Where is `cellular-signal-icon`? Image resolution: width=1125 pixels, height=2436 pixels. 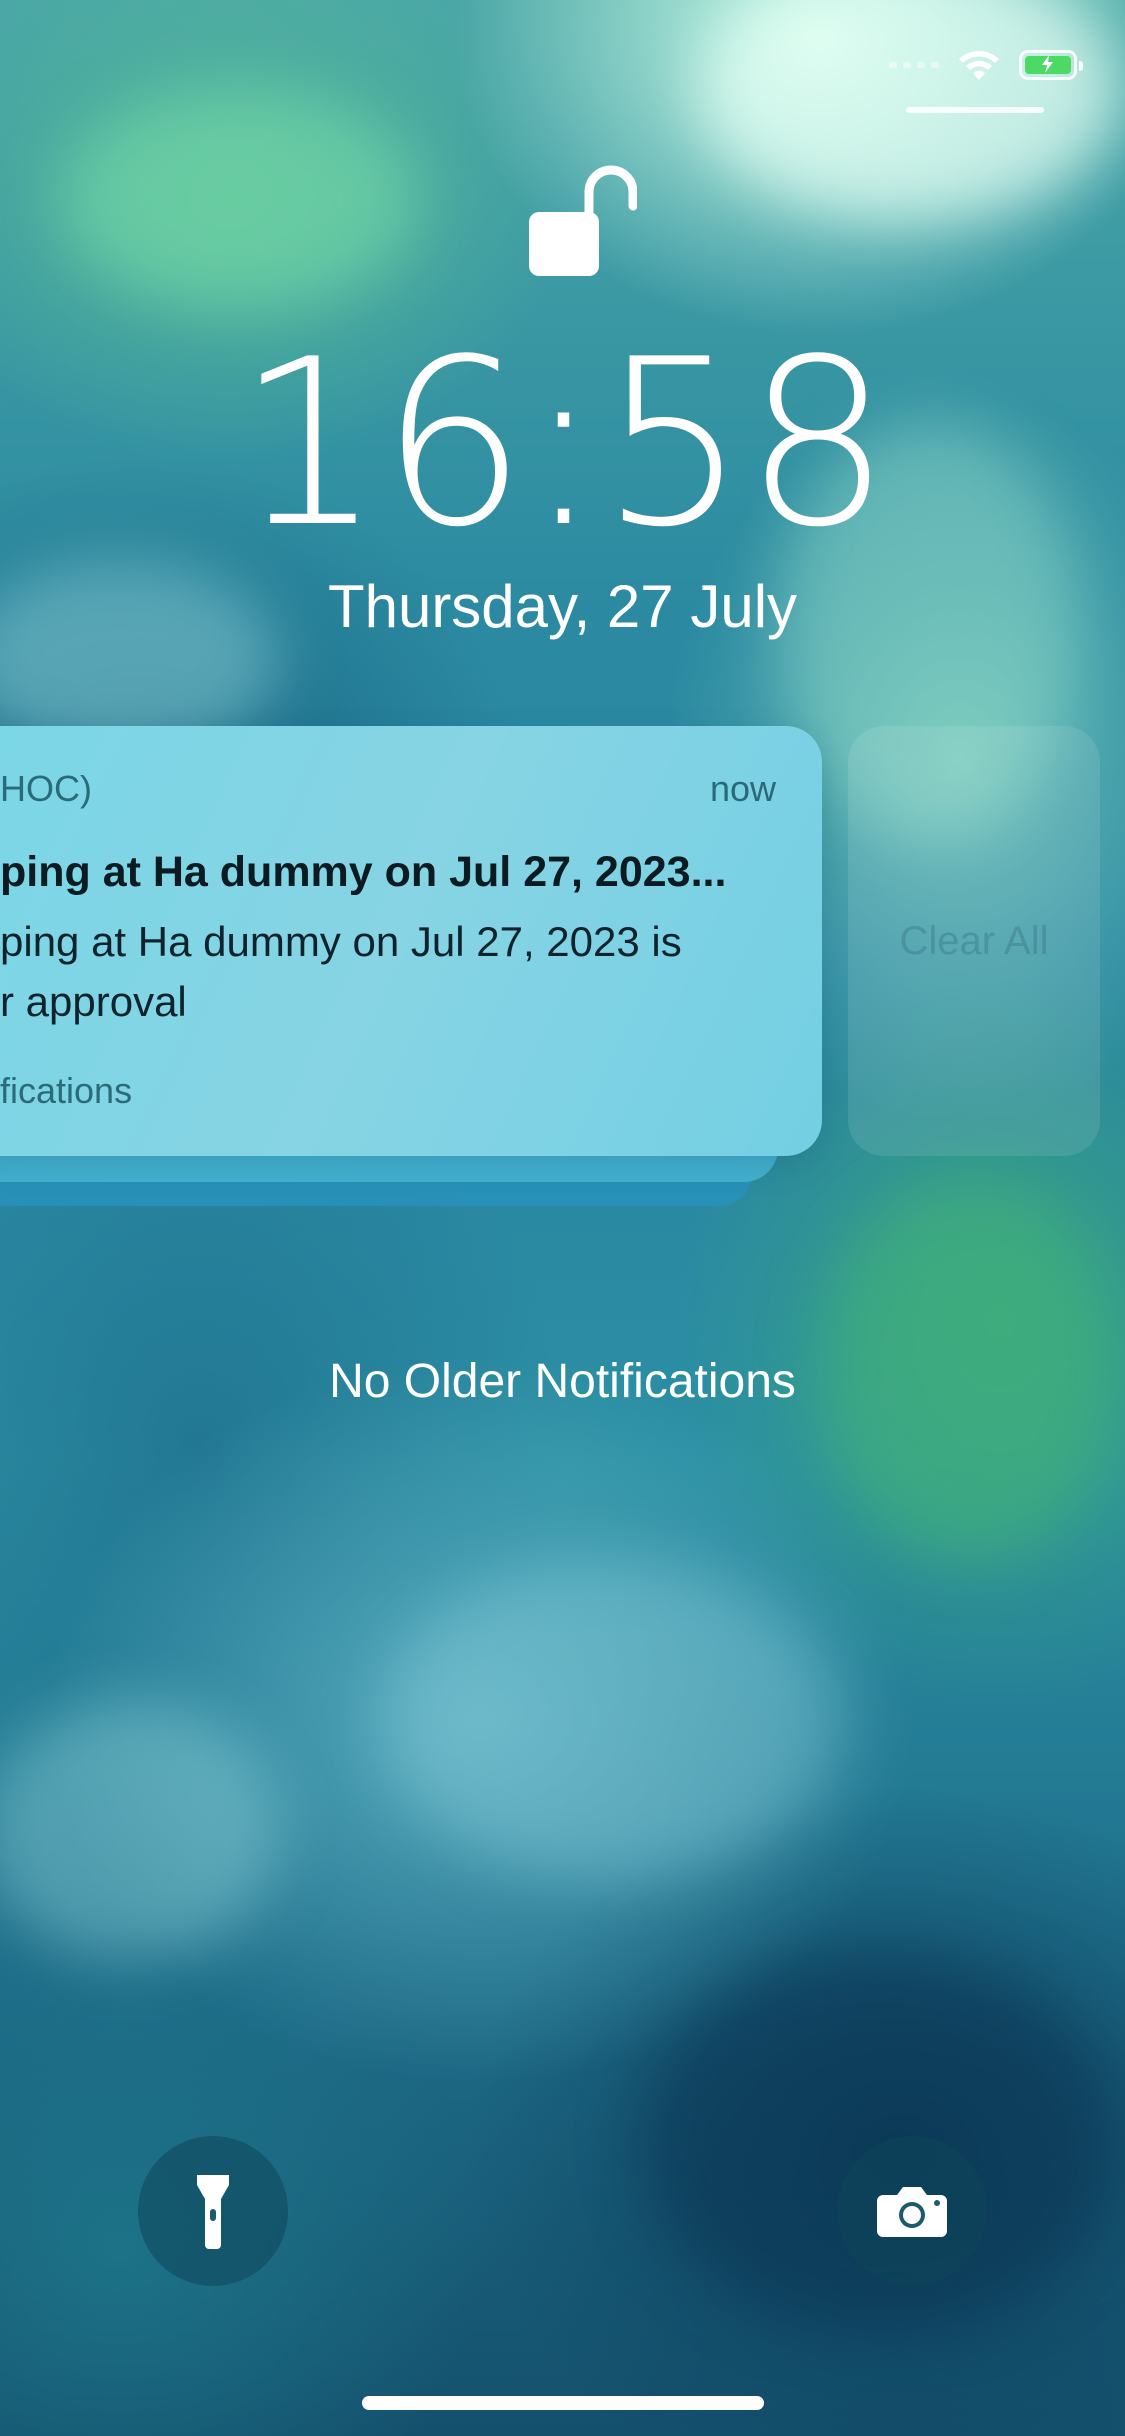
cellular-signal-icon is located at coordinates (914, 65).